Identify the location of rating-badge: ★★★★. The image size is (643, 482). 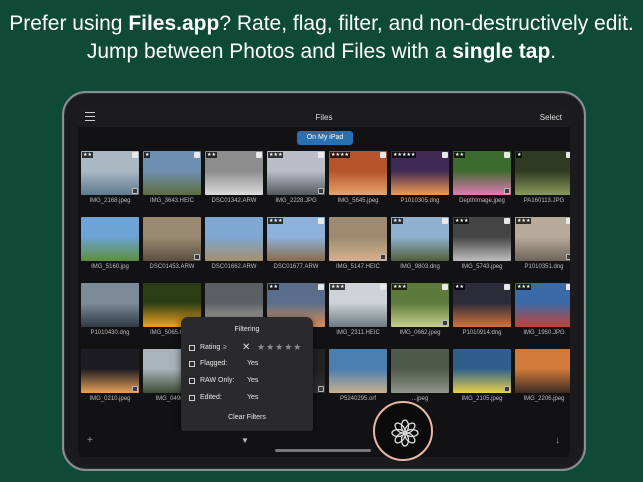
(340, 155).